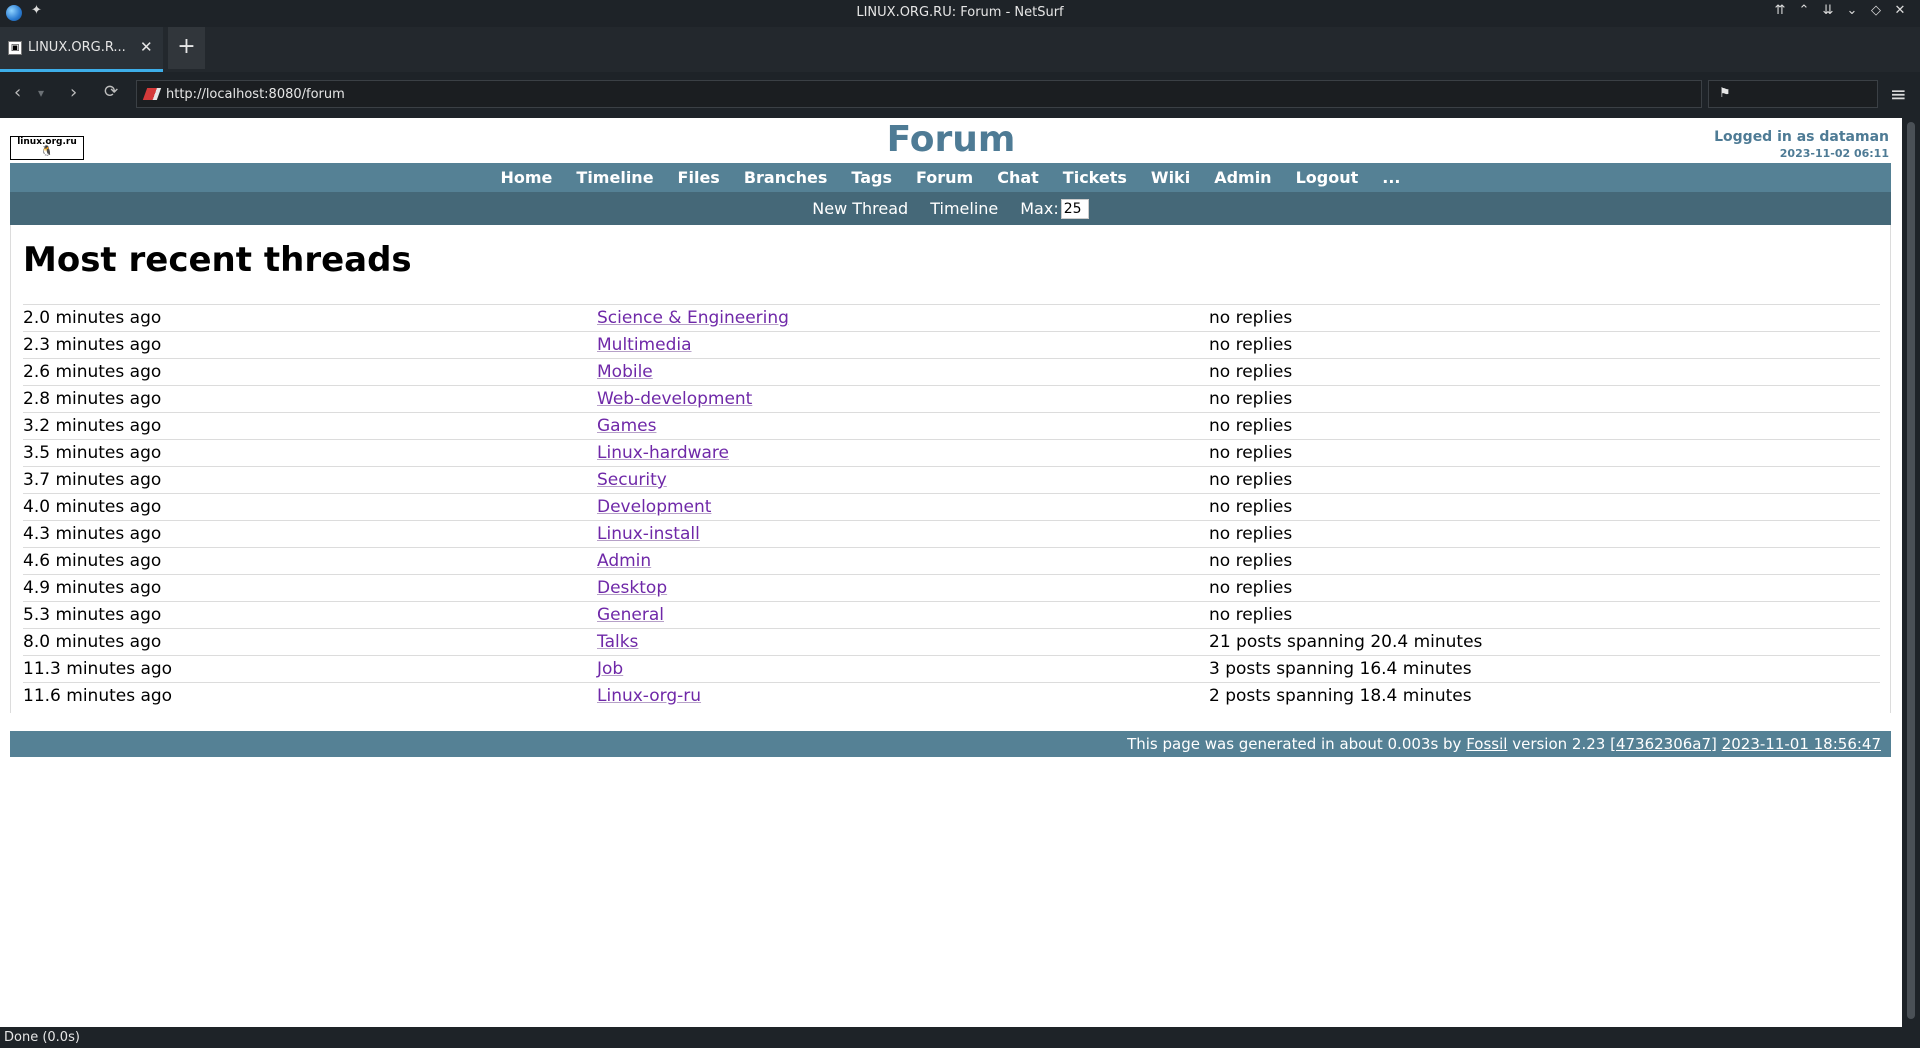  Describe the element at coordinates (152, 94) in the screenshot. I see `page-edit-icon` at that location.